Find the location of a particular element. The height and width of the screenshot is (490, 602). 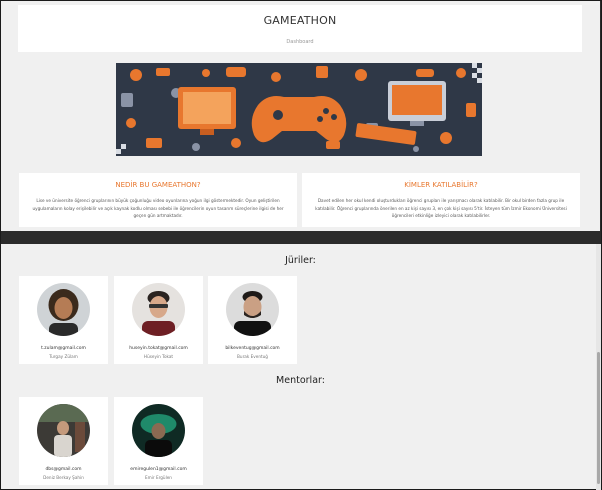

page-title: GAMEATHON is located at coordinates (300, 20).